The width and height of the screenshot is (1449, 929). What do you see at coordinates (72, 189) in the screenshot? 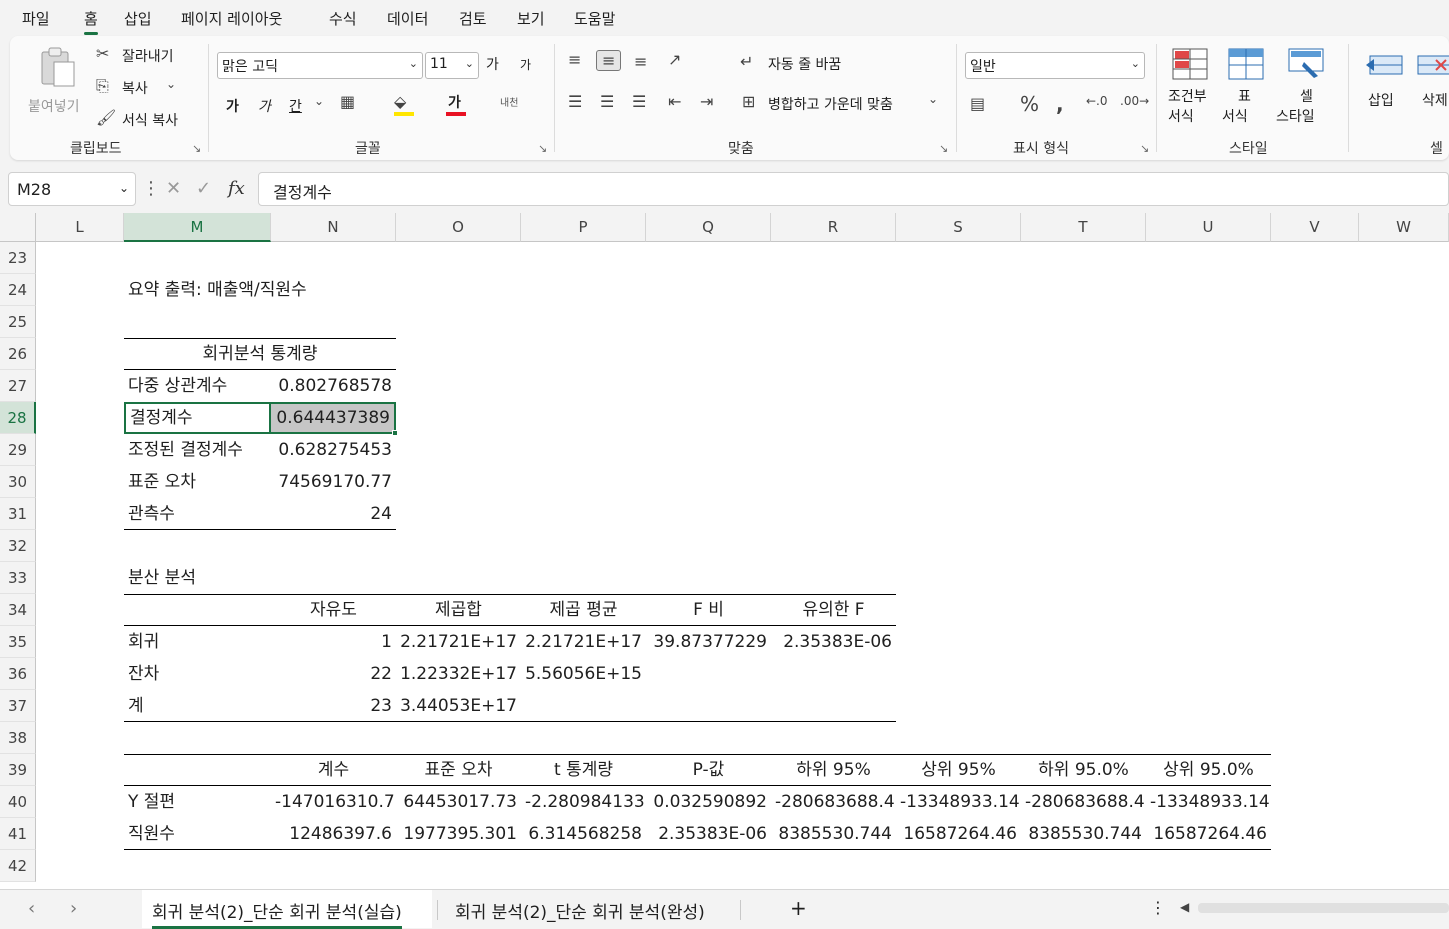
I see `name-box: M28 ⌄` at bounding box center [72, 189].